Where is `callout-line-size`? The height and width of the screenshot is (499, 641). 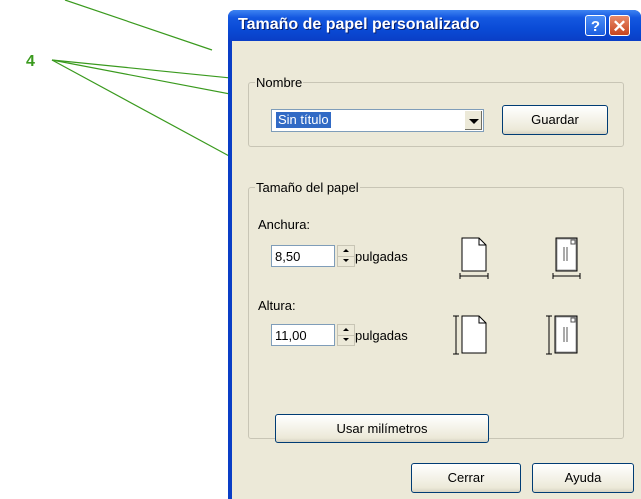
callout-line-size is located at coordinates (153, 115).